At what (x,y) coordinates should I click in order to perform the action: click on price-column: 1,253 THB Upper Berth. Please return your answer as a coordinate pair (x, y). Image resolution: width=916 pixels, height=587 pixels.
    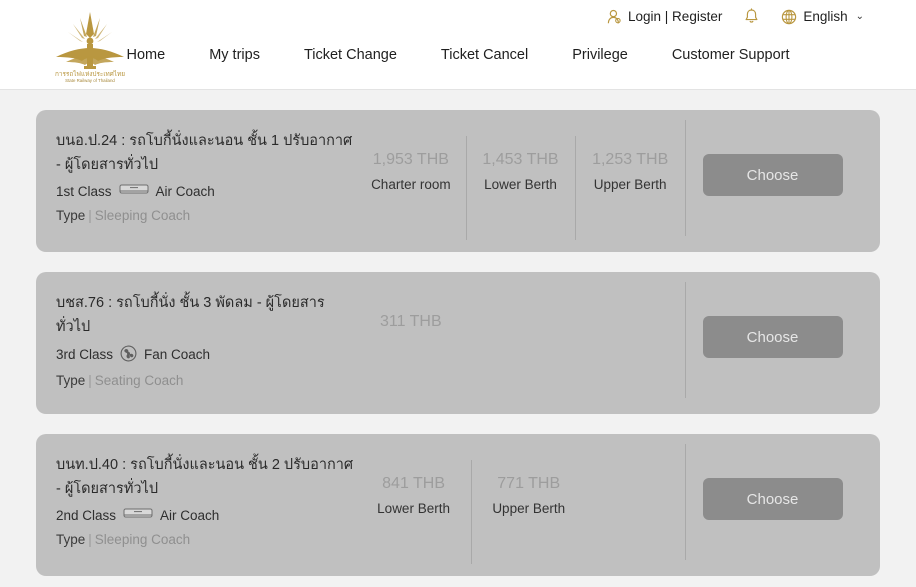
    Looking at the image, I should click on (630, 188).